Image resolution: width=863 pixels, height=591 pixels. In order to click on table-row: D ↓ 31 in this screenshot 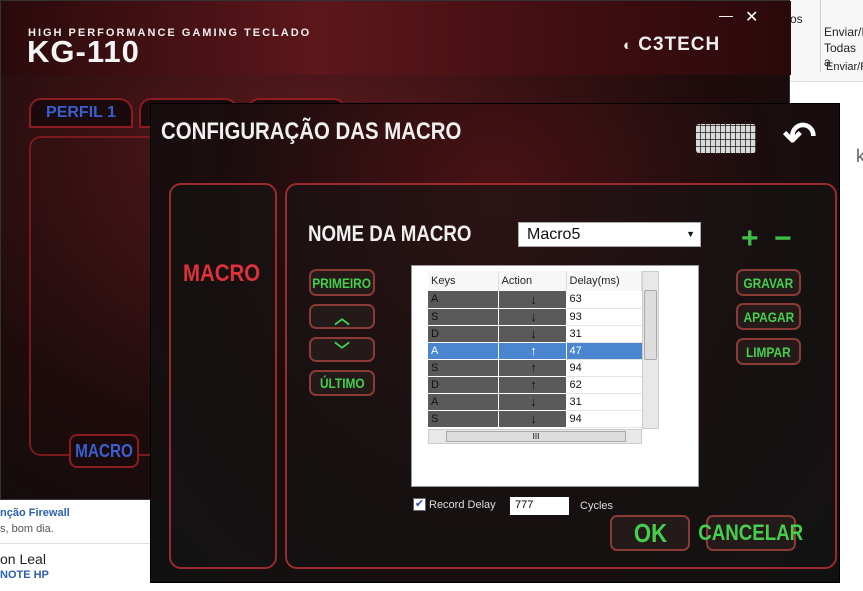, I will do `click(535, 334)`.